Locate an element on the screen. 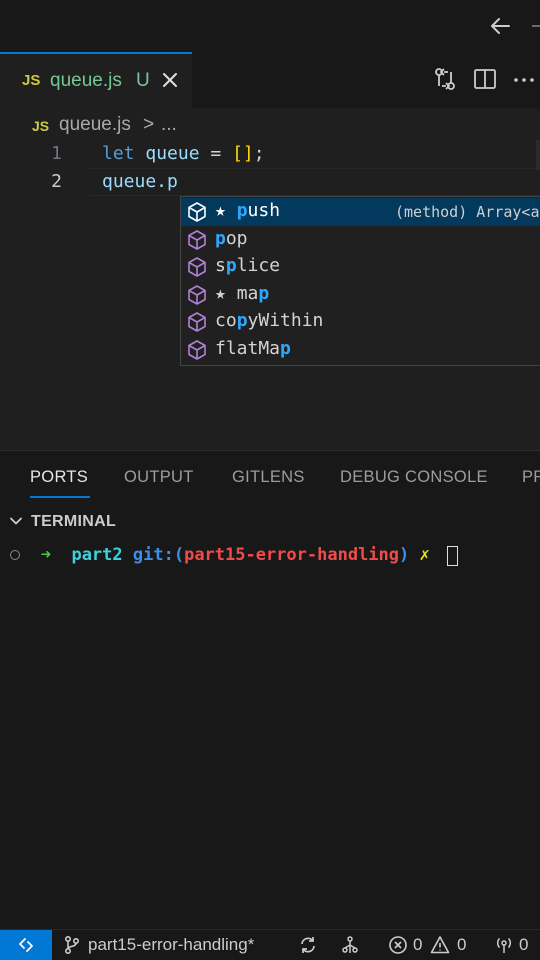 The width and height of the screenshot is (540, 960). label-rest: op is located at coordinates (236, 238).